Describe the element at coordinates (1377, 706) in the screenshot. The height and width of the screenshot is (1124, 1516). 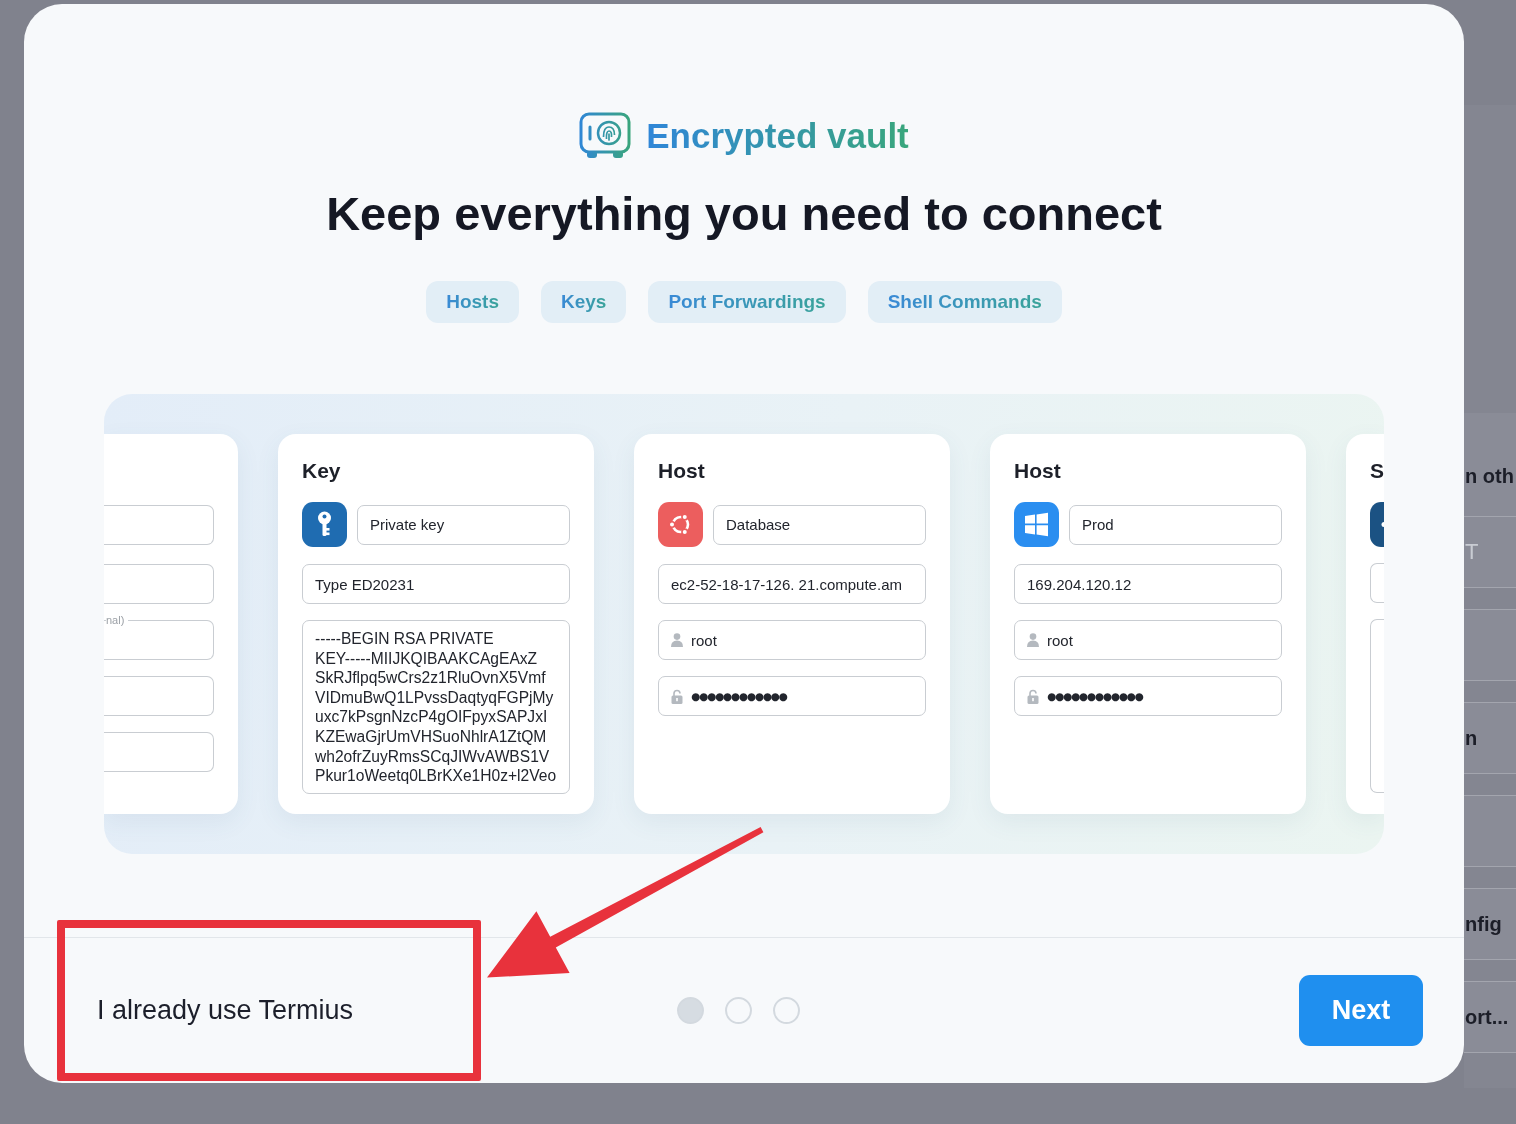
I see `text-area` at that location.